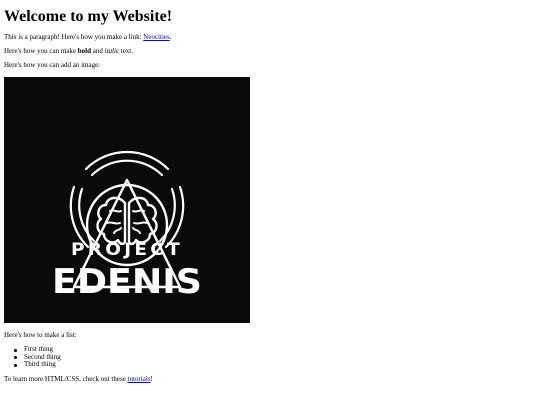 The height and width of the screenshot is (405, 540). I want to click on paragraph-format-before: Here's how you can make, so click(41, 51).